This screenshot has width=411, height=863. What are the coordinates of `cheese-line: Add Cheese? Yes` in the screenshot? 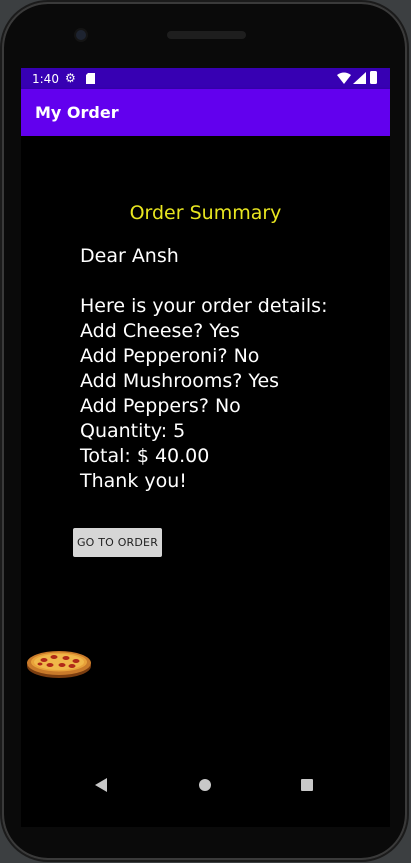 It's located at (160, 331).